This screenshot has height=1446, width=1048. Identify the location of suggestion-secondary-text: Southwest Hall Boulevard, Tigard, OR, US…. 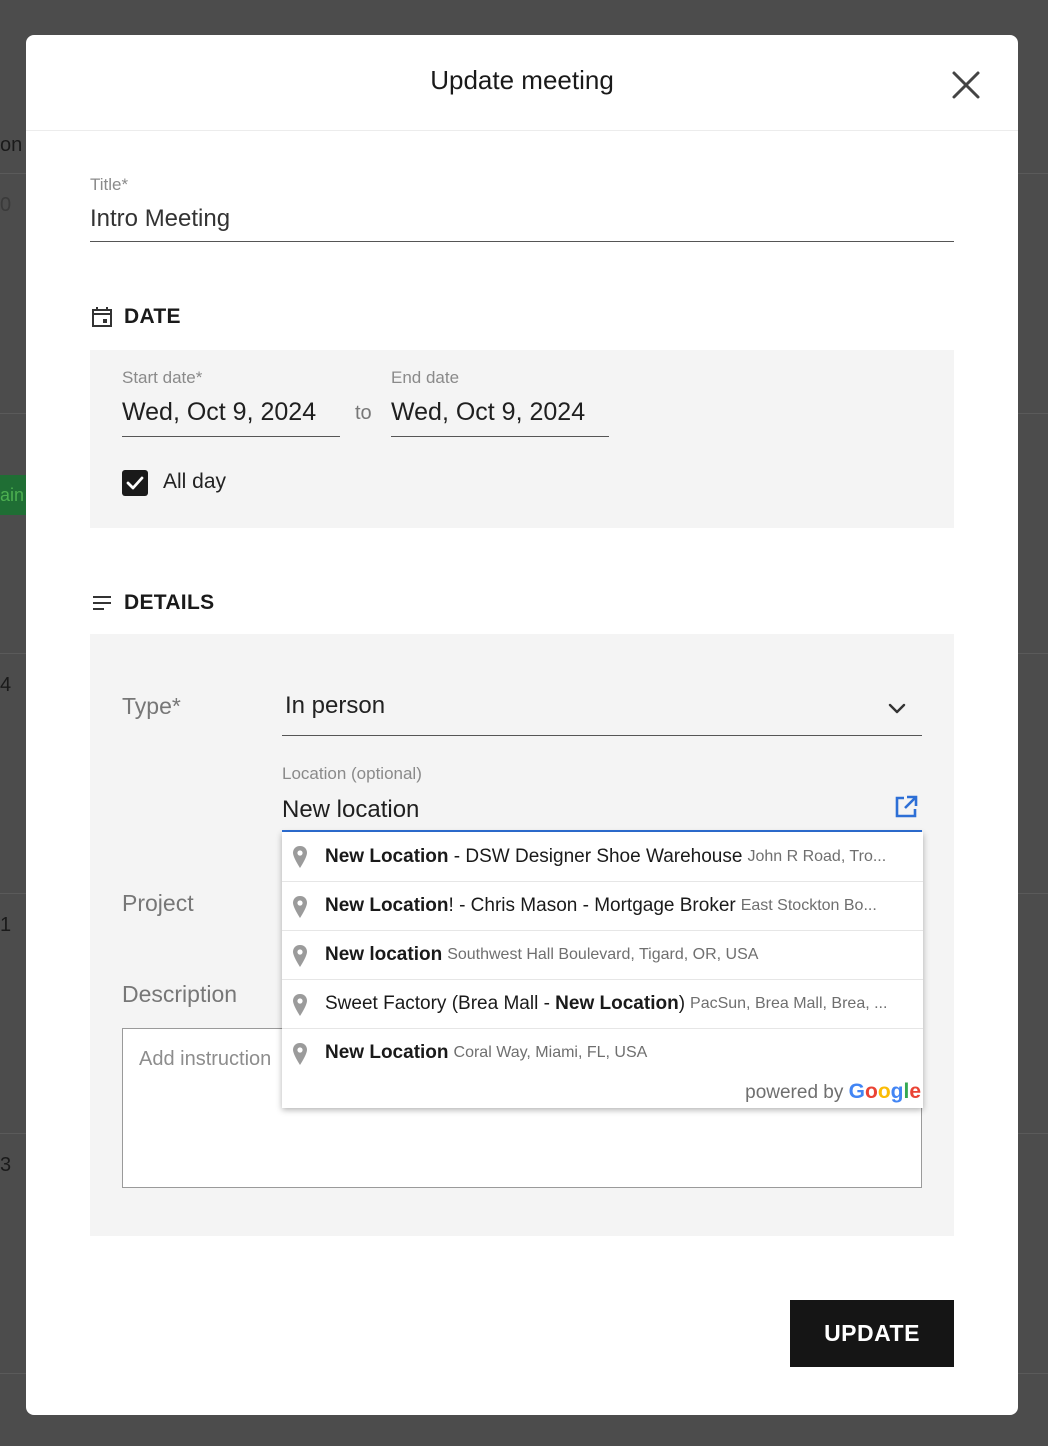
(603, 954).